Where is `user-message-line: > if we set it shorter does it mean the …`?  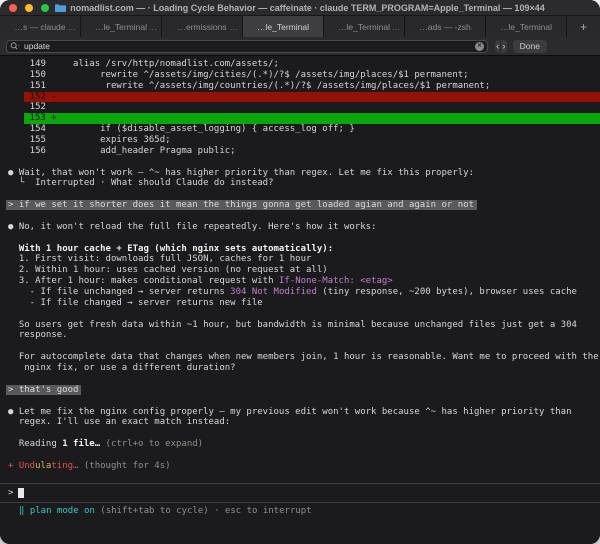
user-message-line: > if we set it shorter does it mean the … is located at coordinates (303, 205).